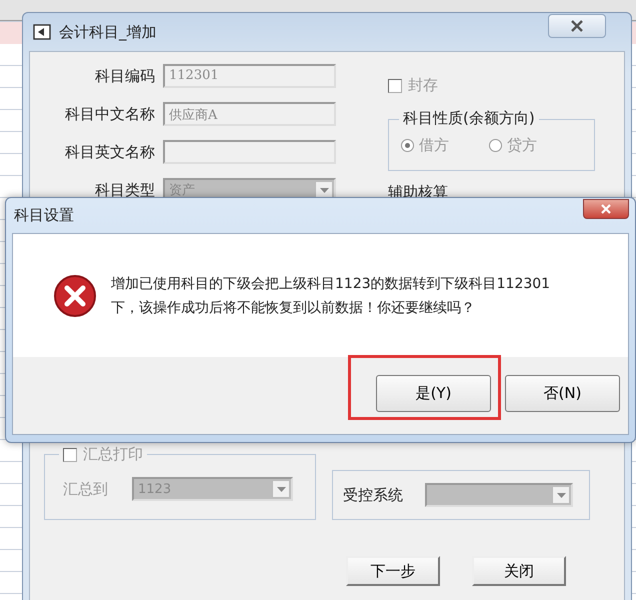  Describe the element at coordinates (425, 145) in the screenshot. I see `radio-button: 借方` at that location.